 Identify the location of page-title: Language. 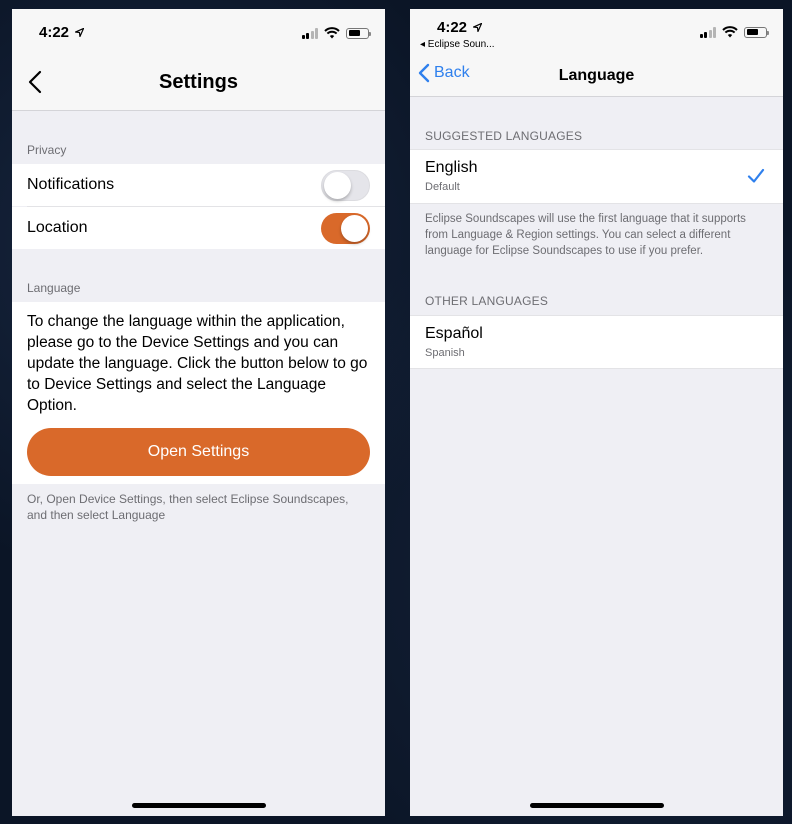
(596, 75).